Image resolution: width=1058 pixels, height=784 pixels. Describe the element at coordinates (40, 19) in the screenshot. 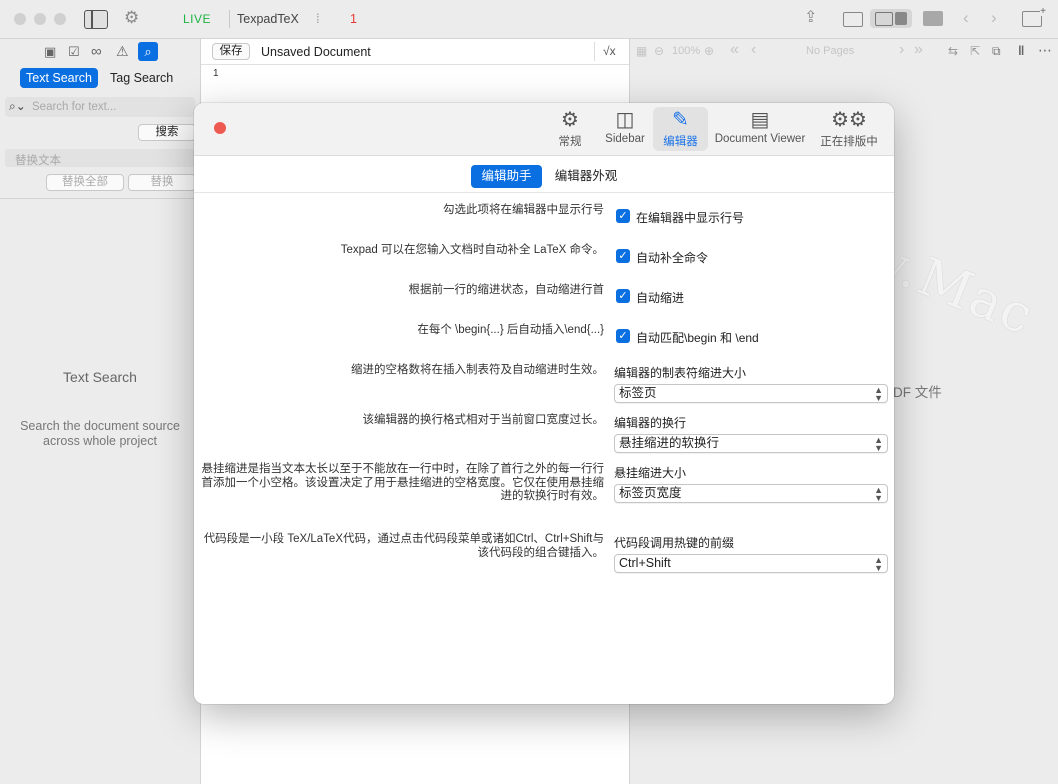

I see `minimize-window-button` at that location.